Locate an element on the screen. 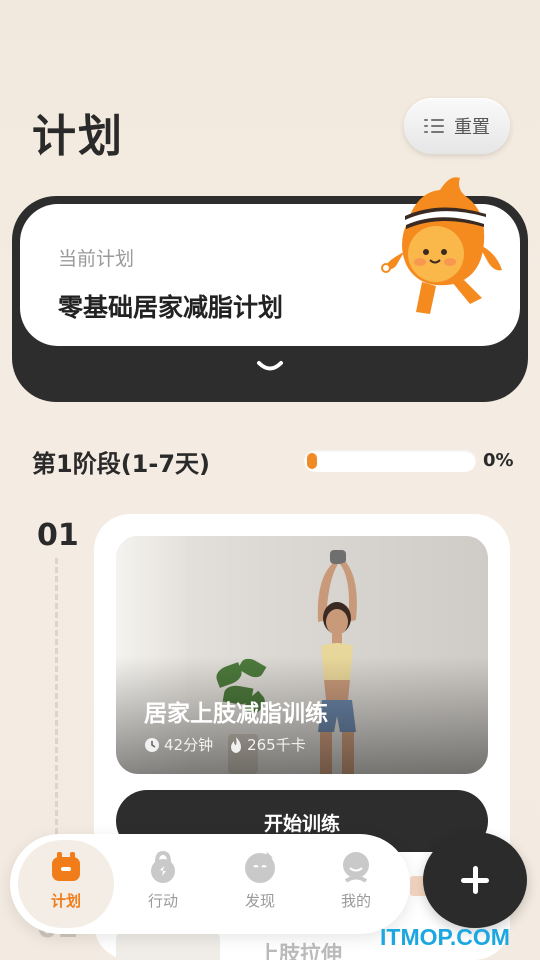 This screenshot has height=960, width=540. stage-progress-label: 0% is located at coordinates (498, 460).